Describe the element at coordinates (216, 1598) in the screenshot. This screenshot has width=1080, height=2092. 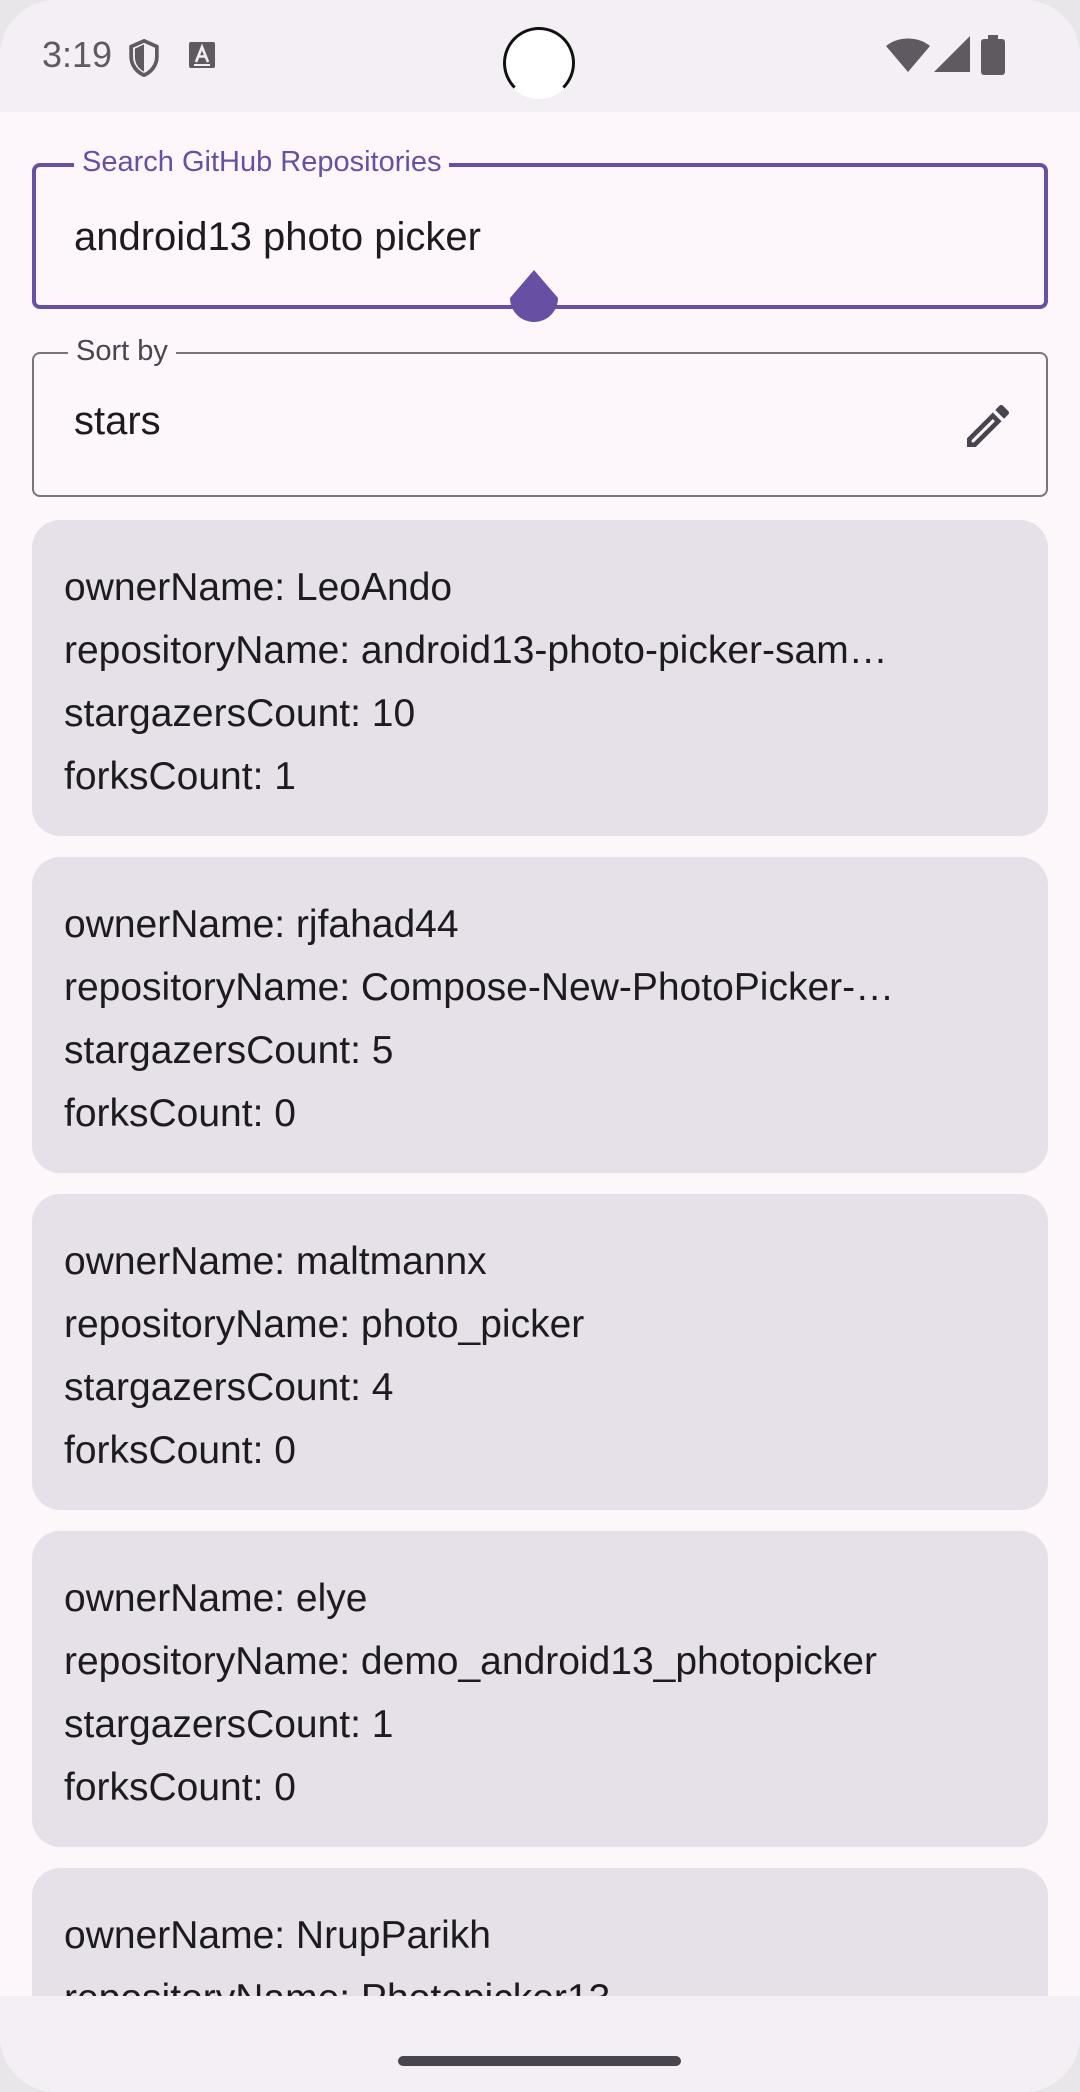
I see `owner-name: ownerName: elye` at that location.